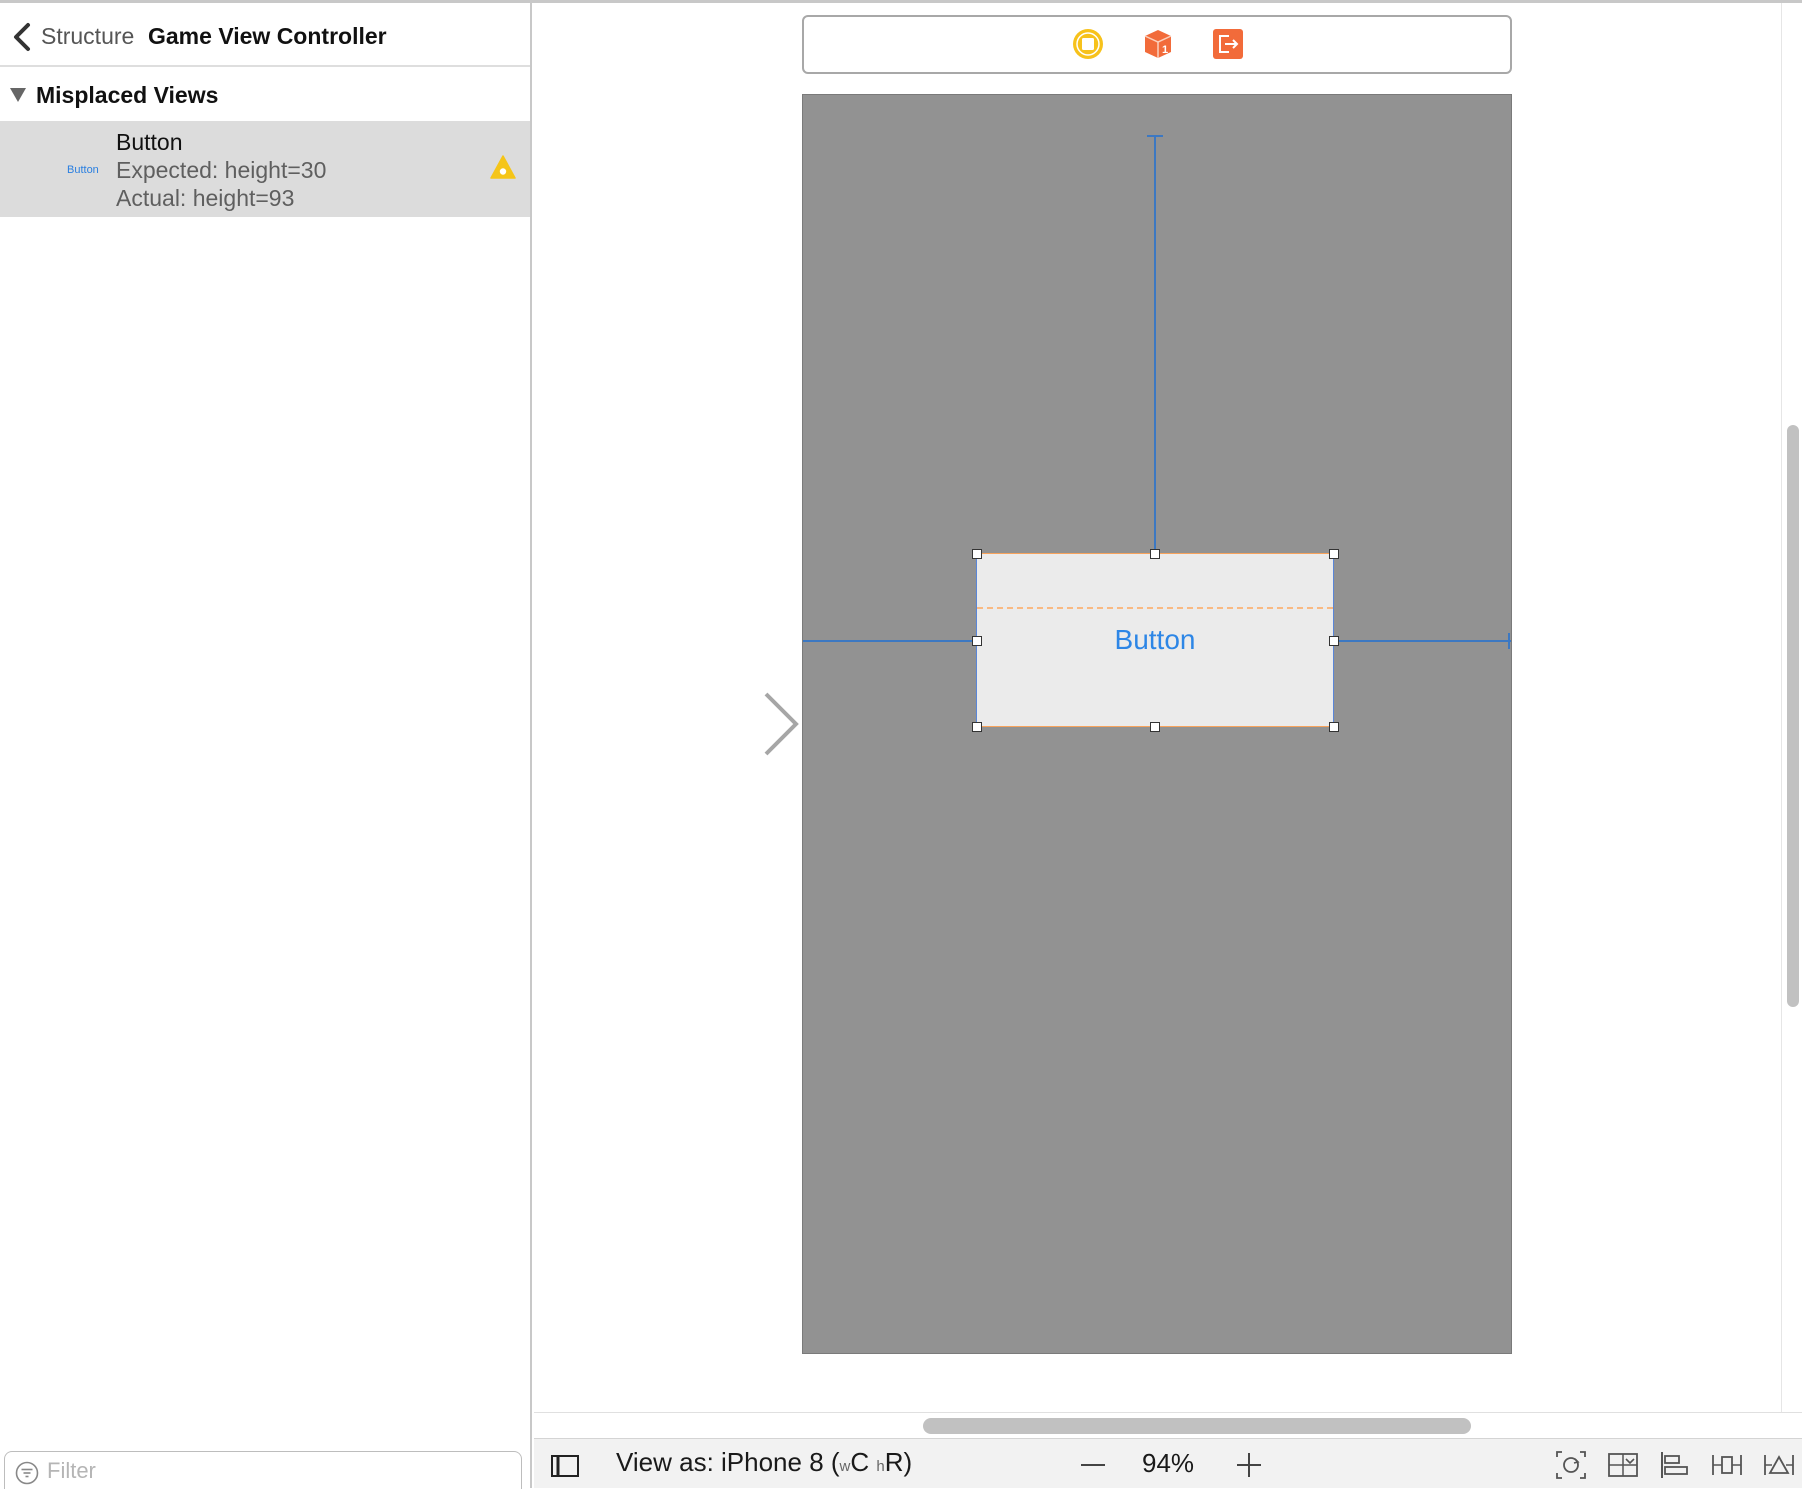 The image size is (1802, 1489). Describe the element at coordinates (221, 170) in the screenshot. I see `issue-expected: Expected: height=30` at that location.